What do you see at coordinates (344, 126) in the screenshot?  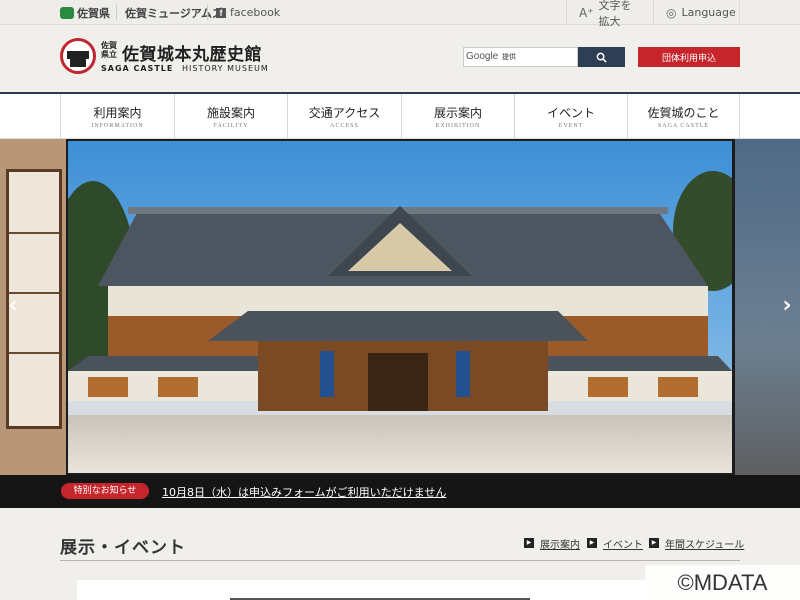 I see `nav-item-sublabel: ACCESS` at bounding box center [344, 126].